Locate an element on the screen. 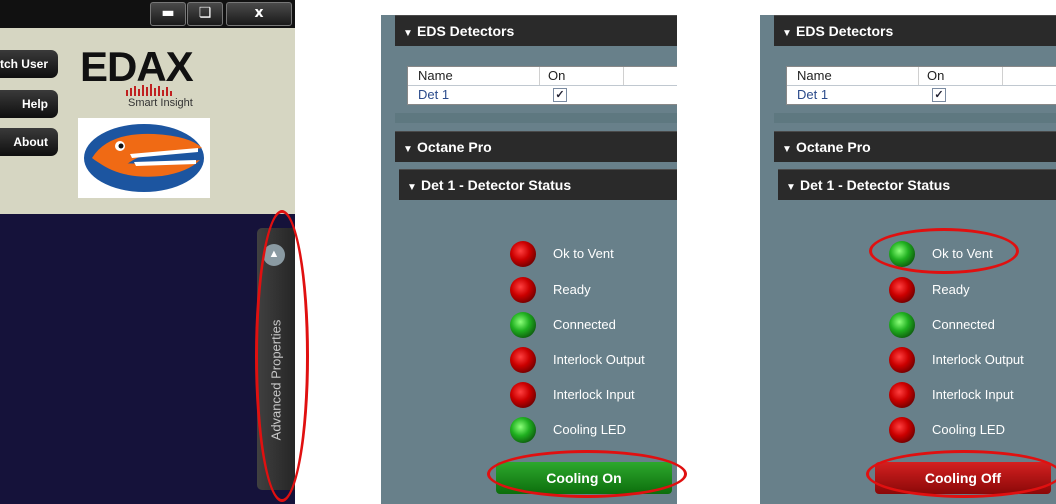  restore-button: ❏ is located at coordinates (205, 14).